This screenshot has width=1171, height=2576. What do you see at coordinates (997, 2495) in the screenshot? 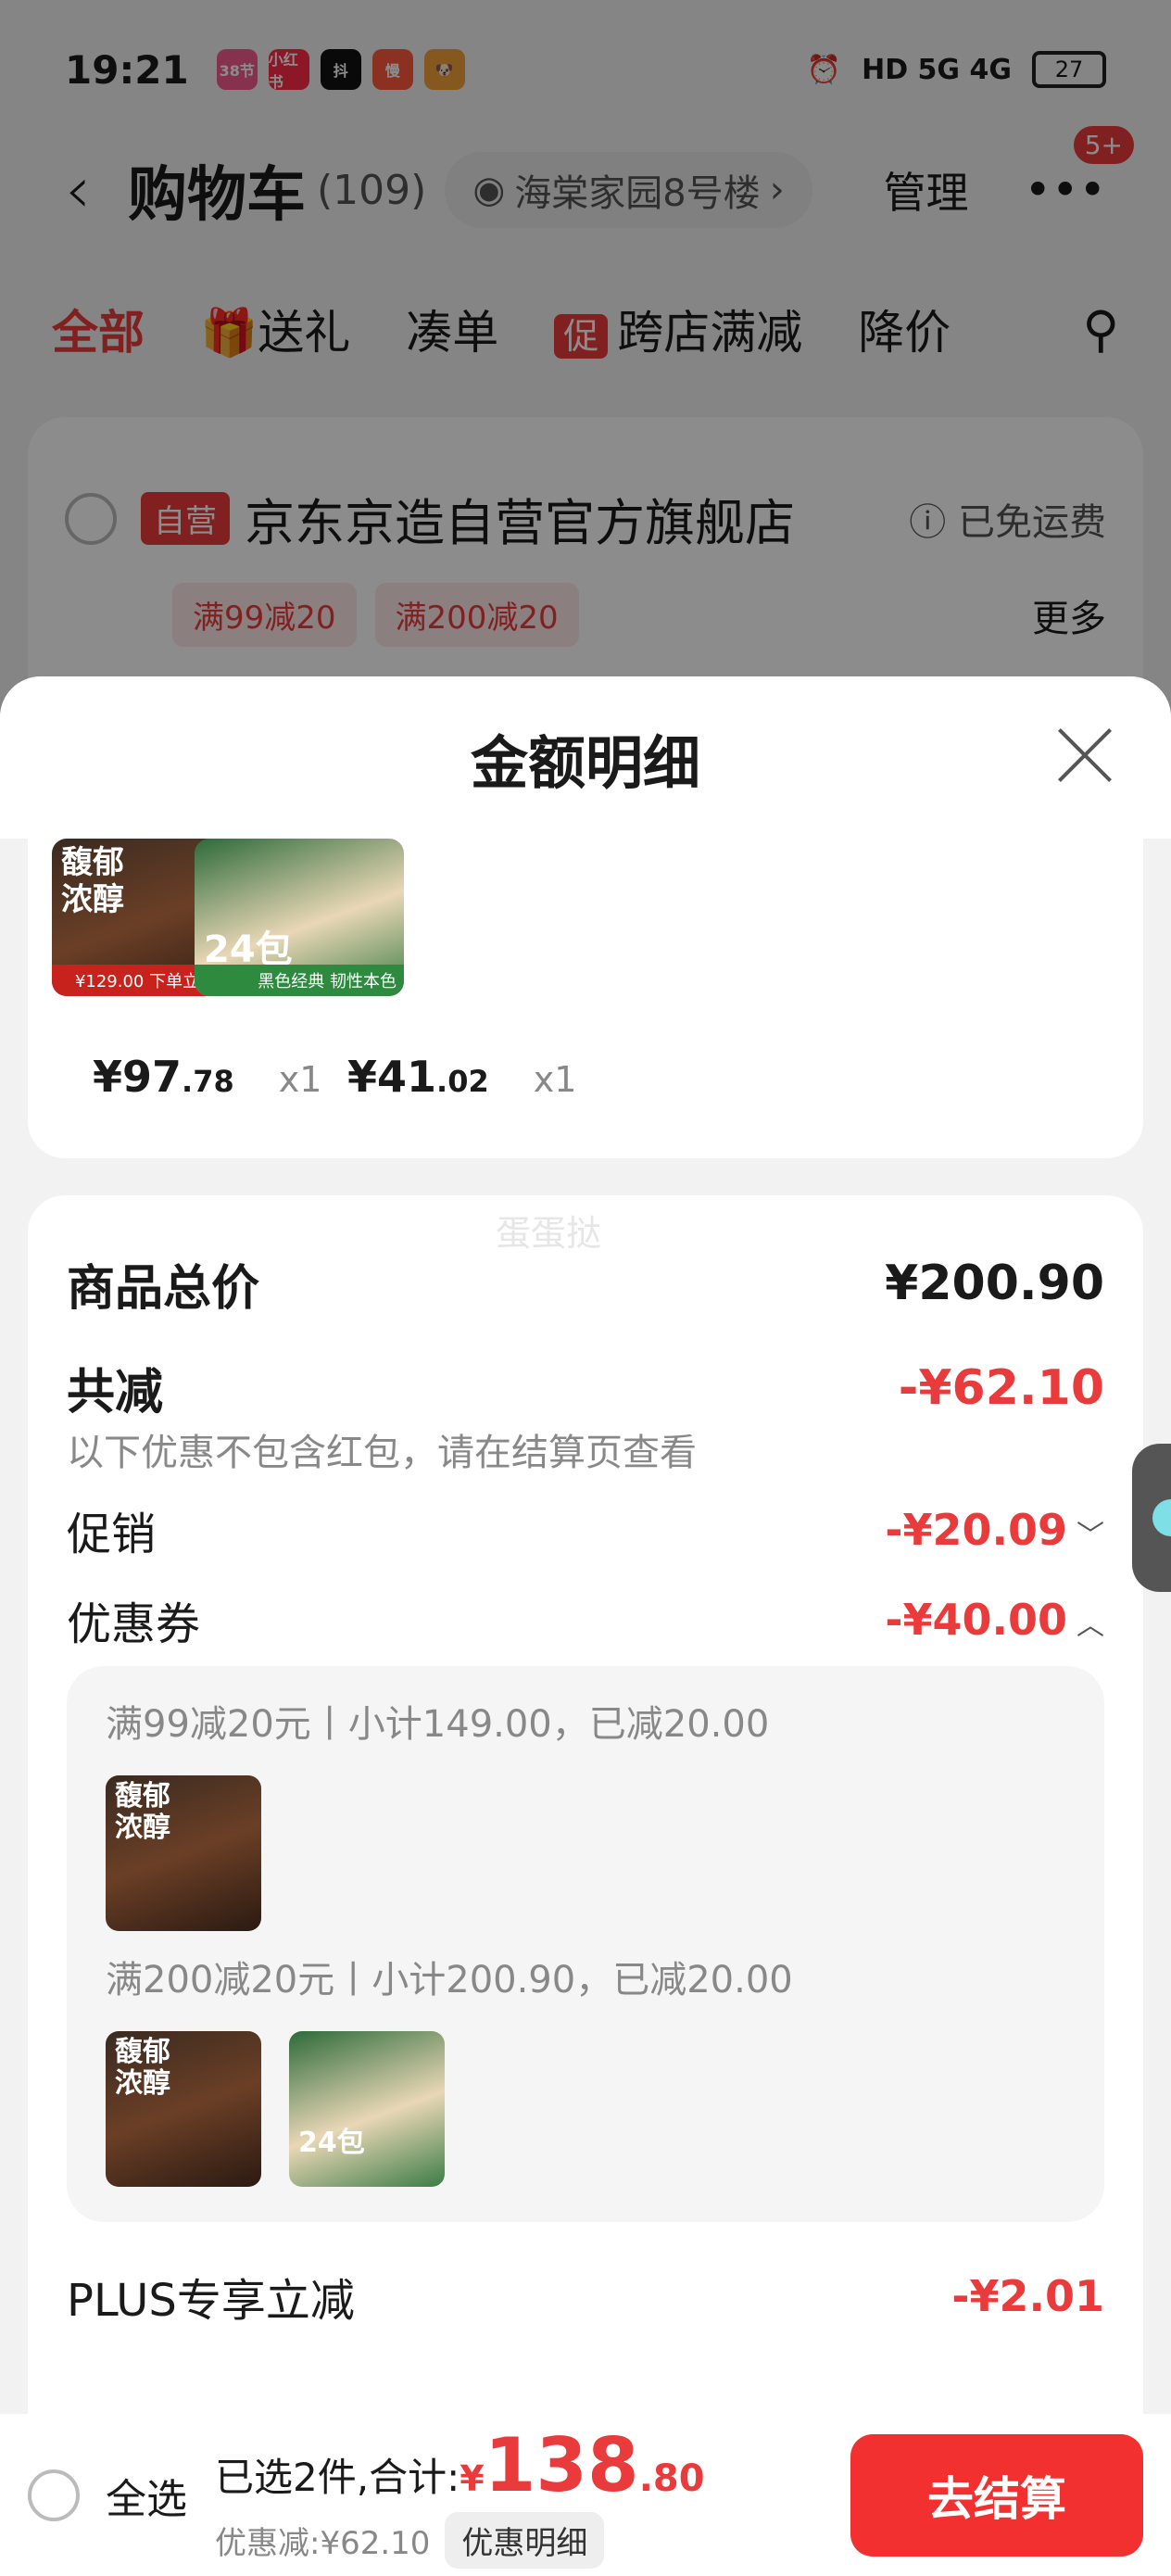
I see `checkout-button: 去结算` at bounding box center [997, 2495].